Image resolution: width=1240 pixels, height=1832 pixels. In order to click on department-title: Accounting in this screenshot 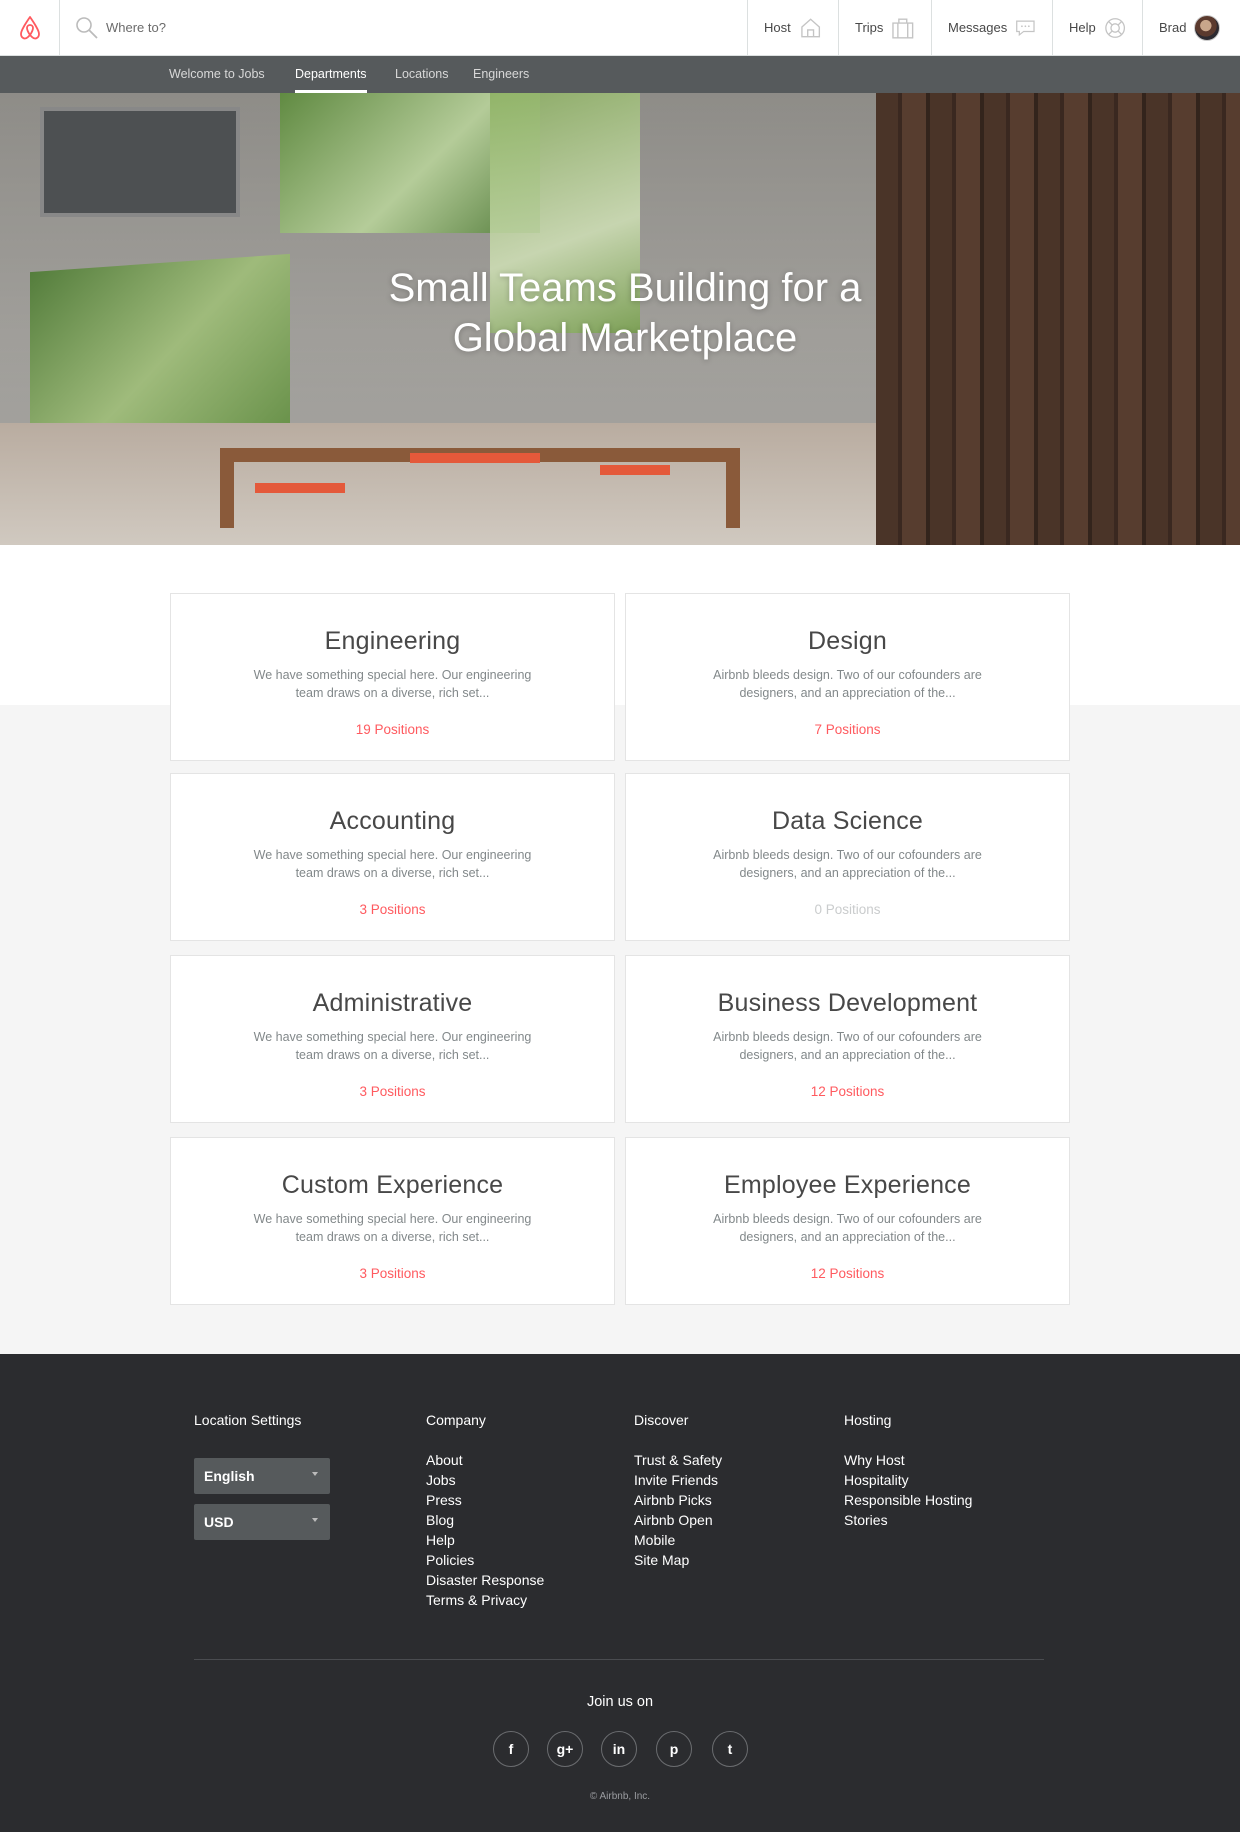, I will do `click(392, 821)`.